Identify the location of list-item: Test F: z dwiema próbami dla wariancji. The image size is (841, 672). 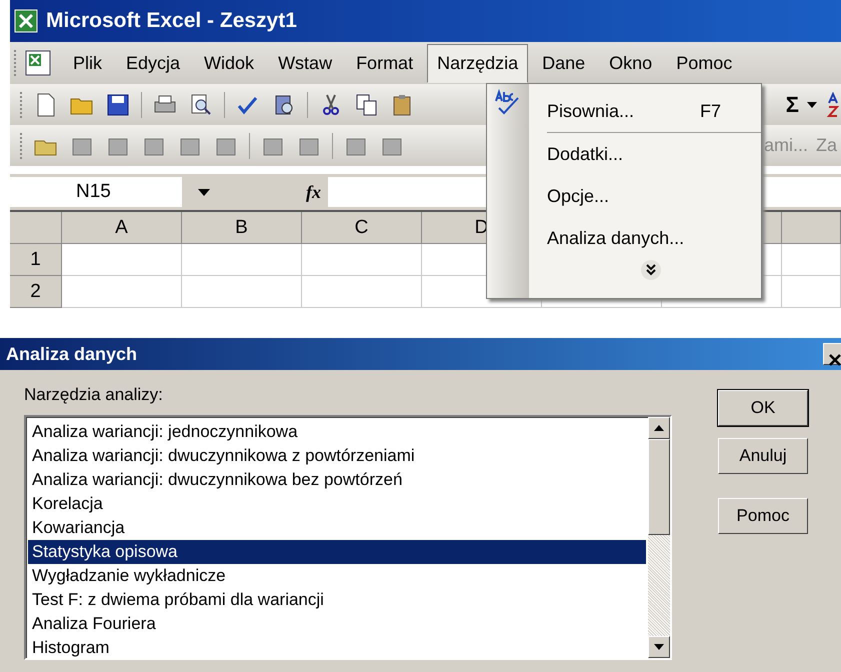
(337, 600).